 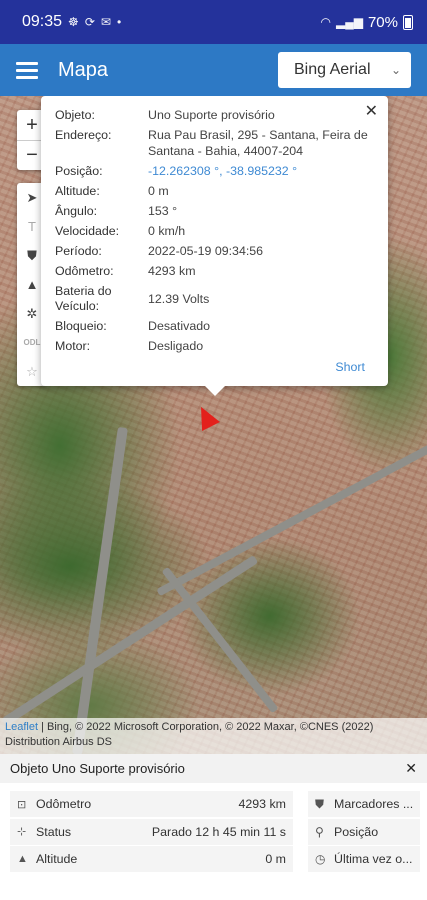 I want to click on status-bar: 09:35 ☸ ⟳ ✉ • ◠ ▂▄▆ 70%, so click(x=213, y=22).